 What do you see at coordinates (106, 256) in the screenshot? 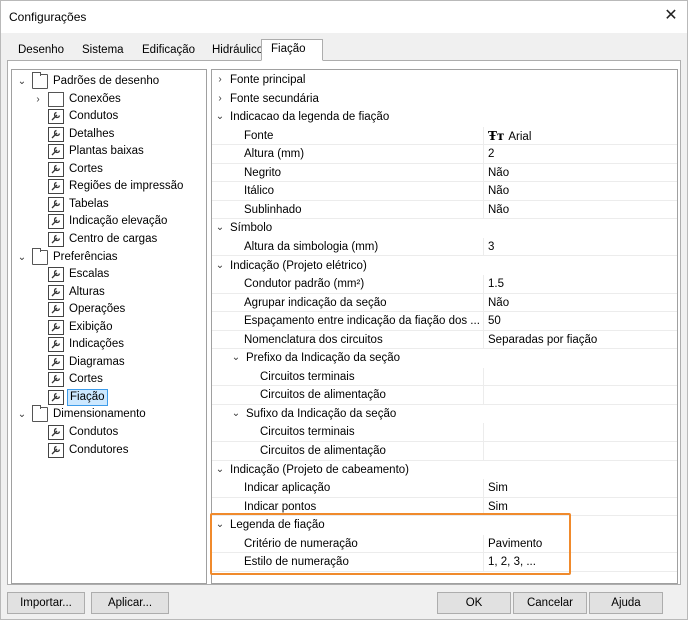
I see `tree-item: ⌄ Preferências` at bounding box center [106, 256].